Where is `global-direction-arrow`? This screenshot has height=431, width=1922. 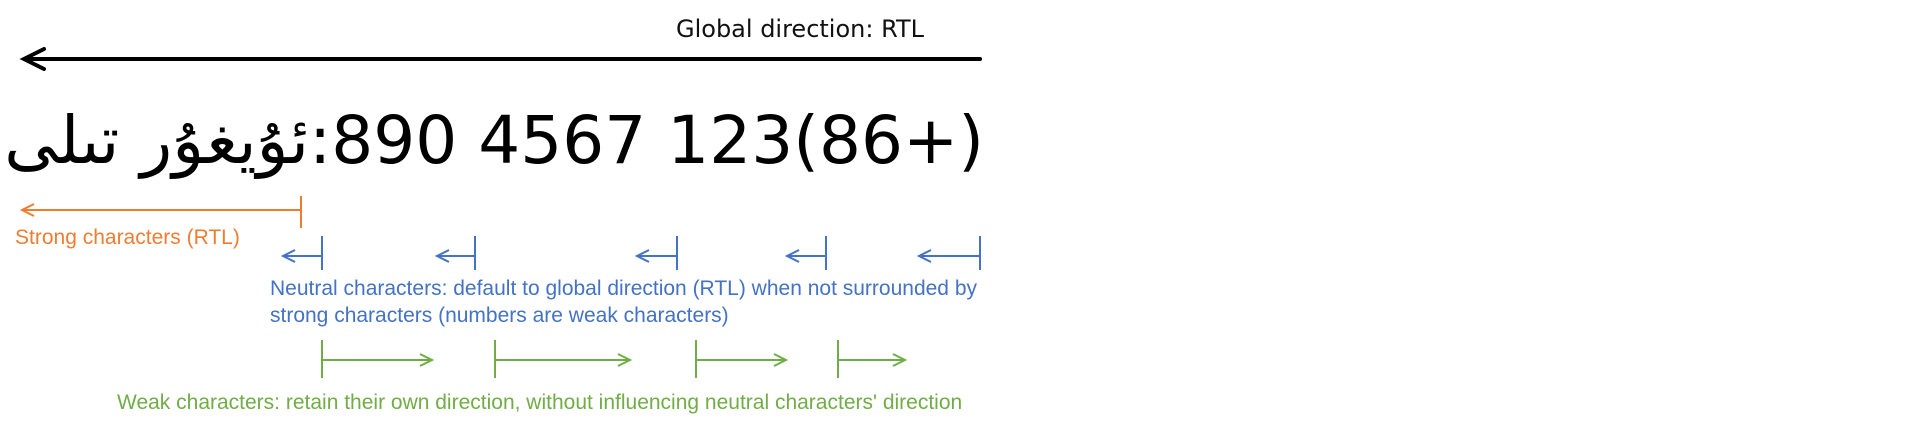
global-direction-arrow is located at coordinates (500, 59).